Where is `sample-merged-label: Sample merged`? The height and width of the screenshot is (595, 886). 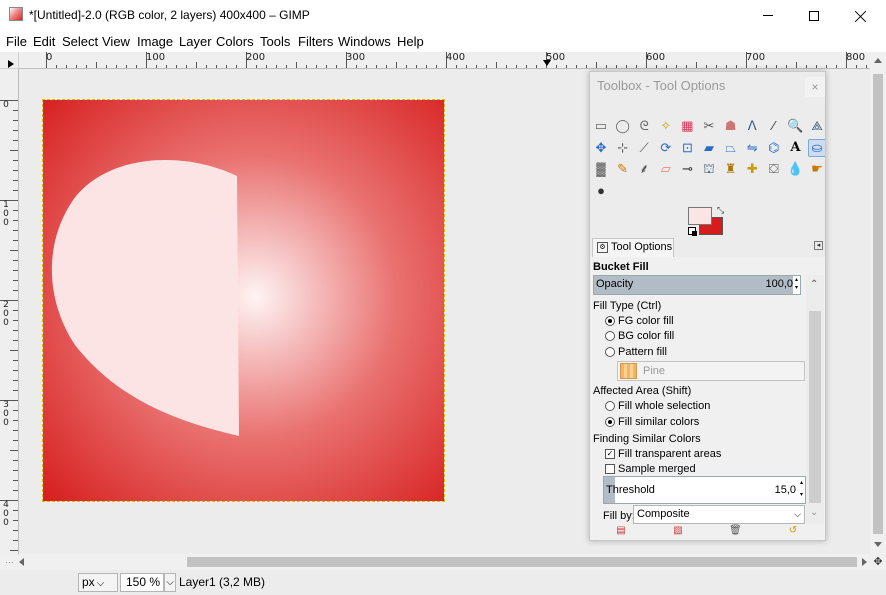
sample-merged-label: Sample merged is located at coordinates (657, 469).